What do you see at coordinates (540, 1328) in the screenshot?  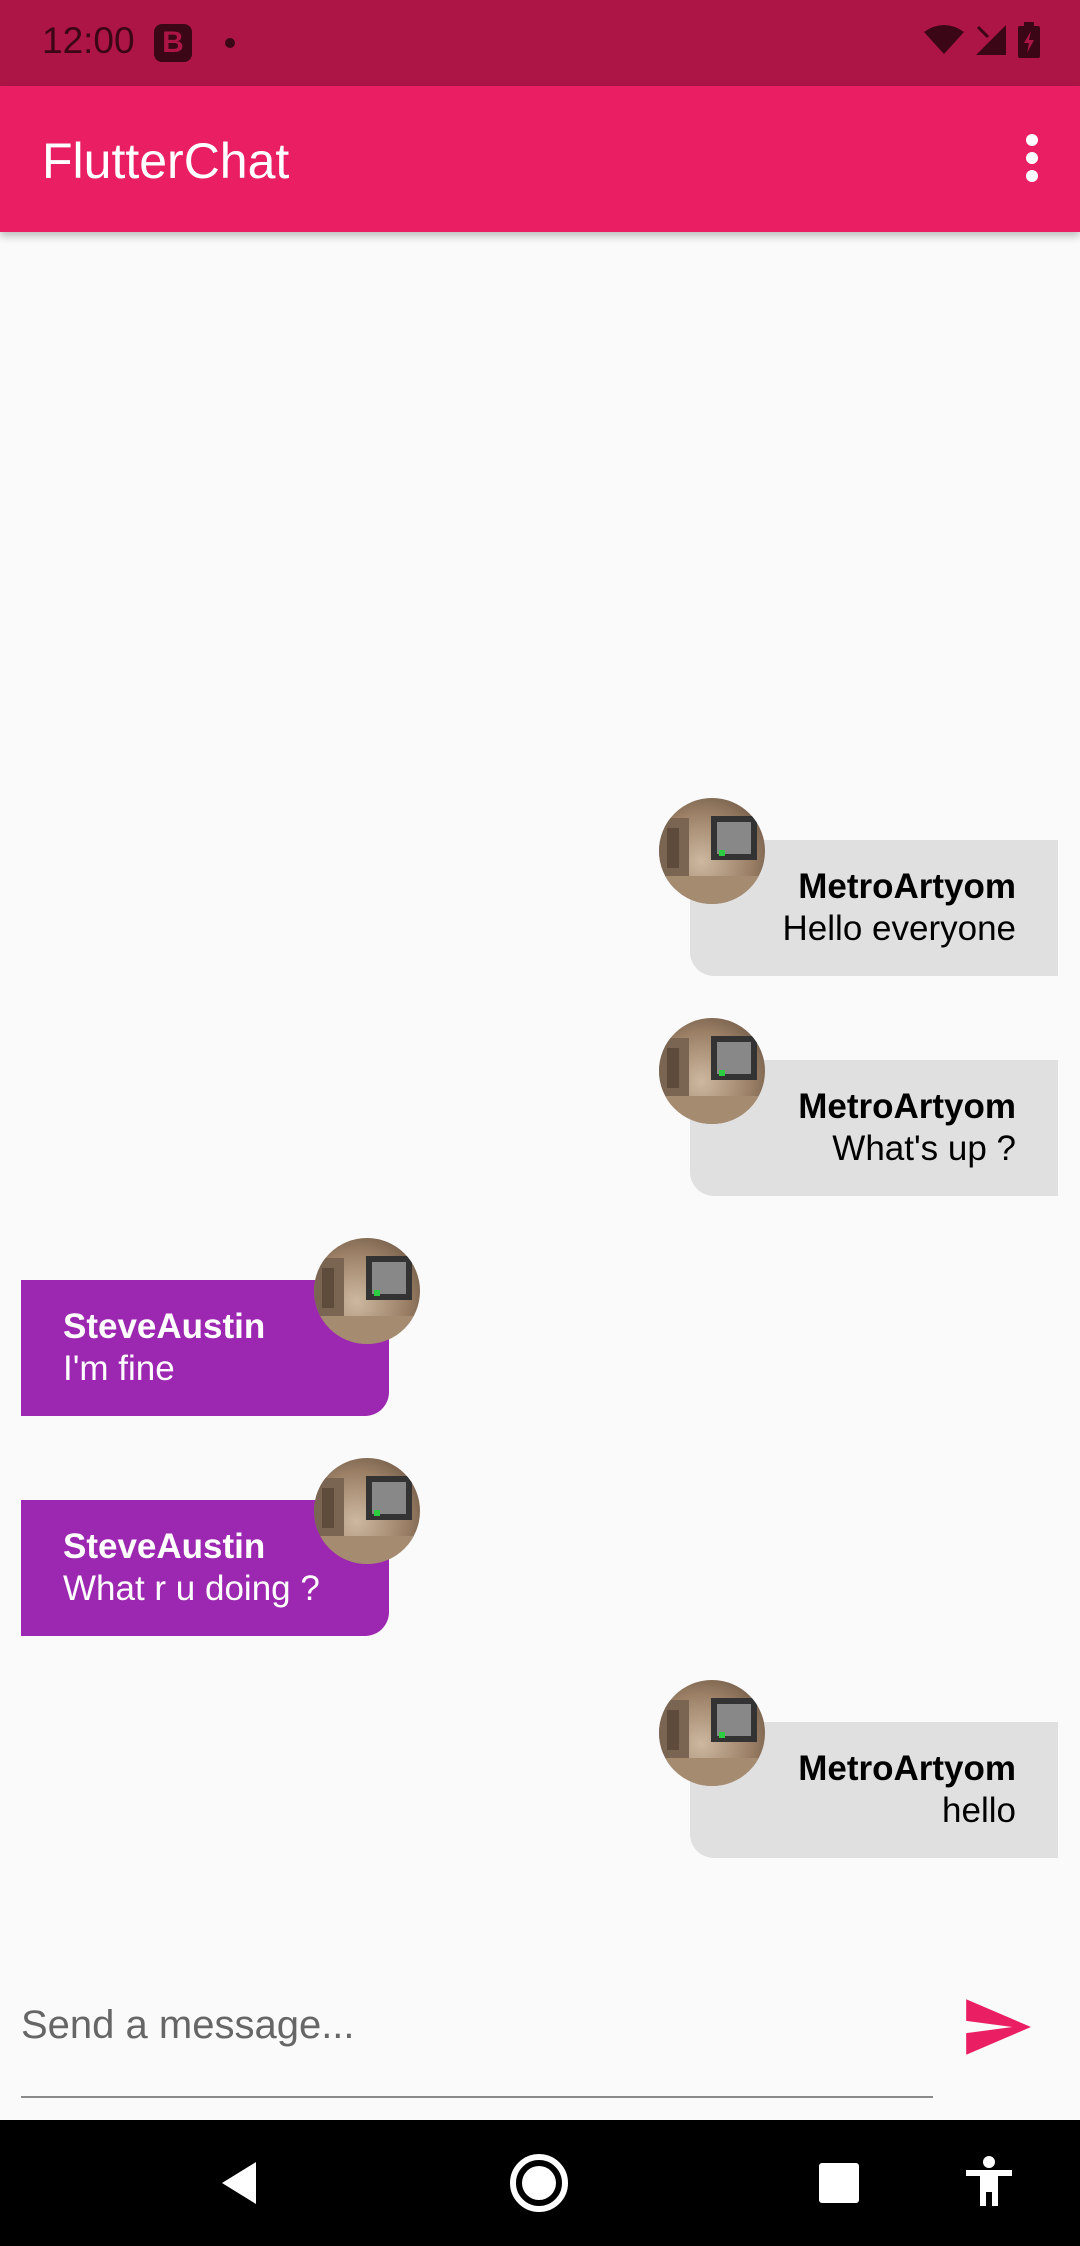 I see `message-item: SteveAustin I'm fine` at bounding box center [540, 1328].